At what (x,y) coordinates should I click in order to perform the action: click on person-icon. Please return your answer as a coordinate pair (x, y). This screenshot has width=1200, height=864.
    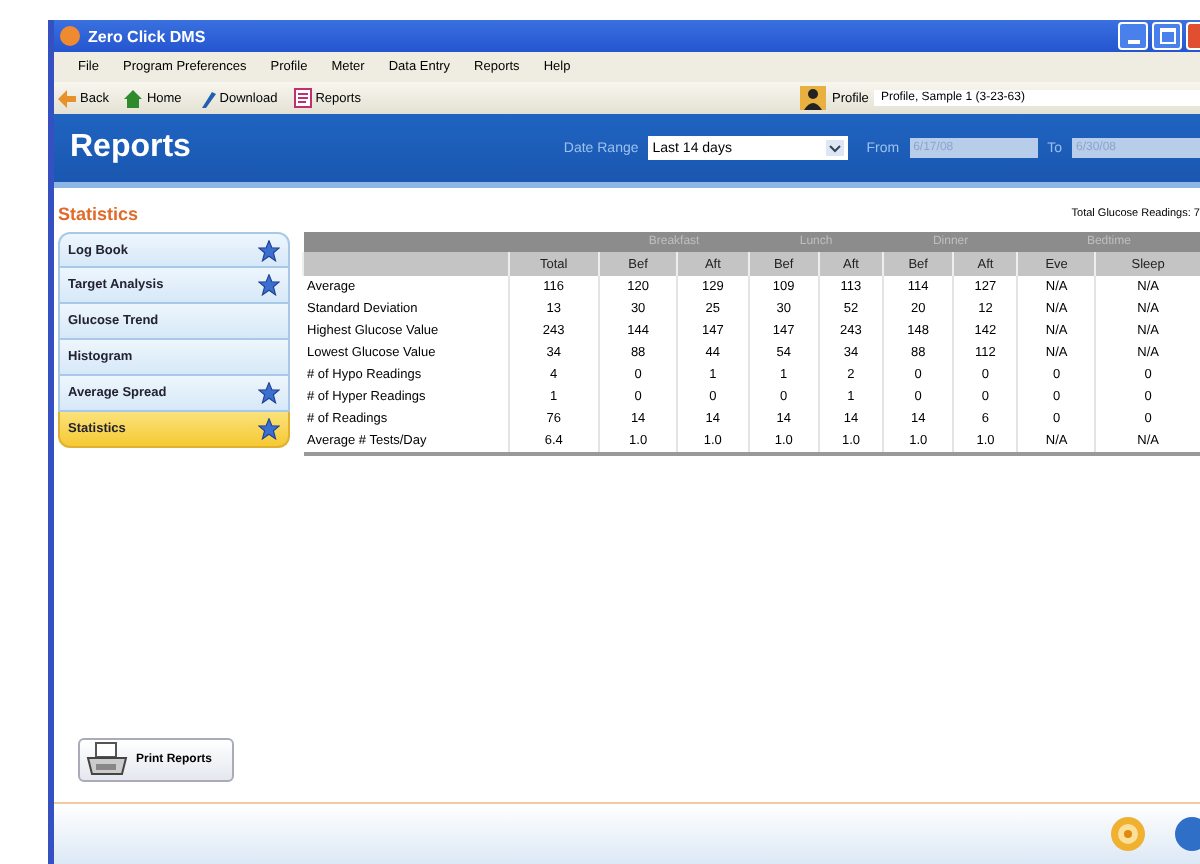
    Looking at the image, I should click on (813, 98).